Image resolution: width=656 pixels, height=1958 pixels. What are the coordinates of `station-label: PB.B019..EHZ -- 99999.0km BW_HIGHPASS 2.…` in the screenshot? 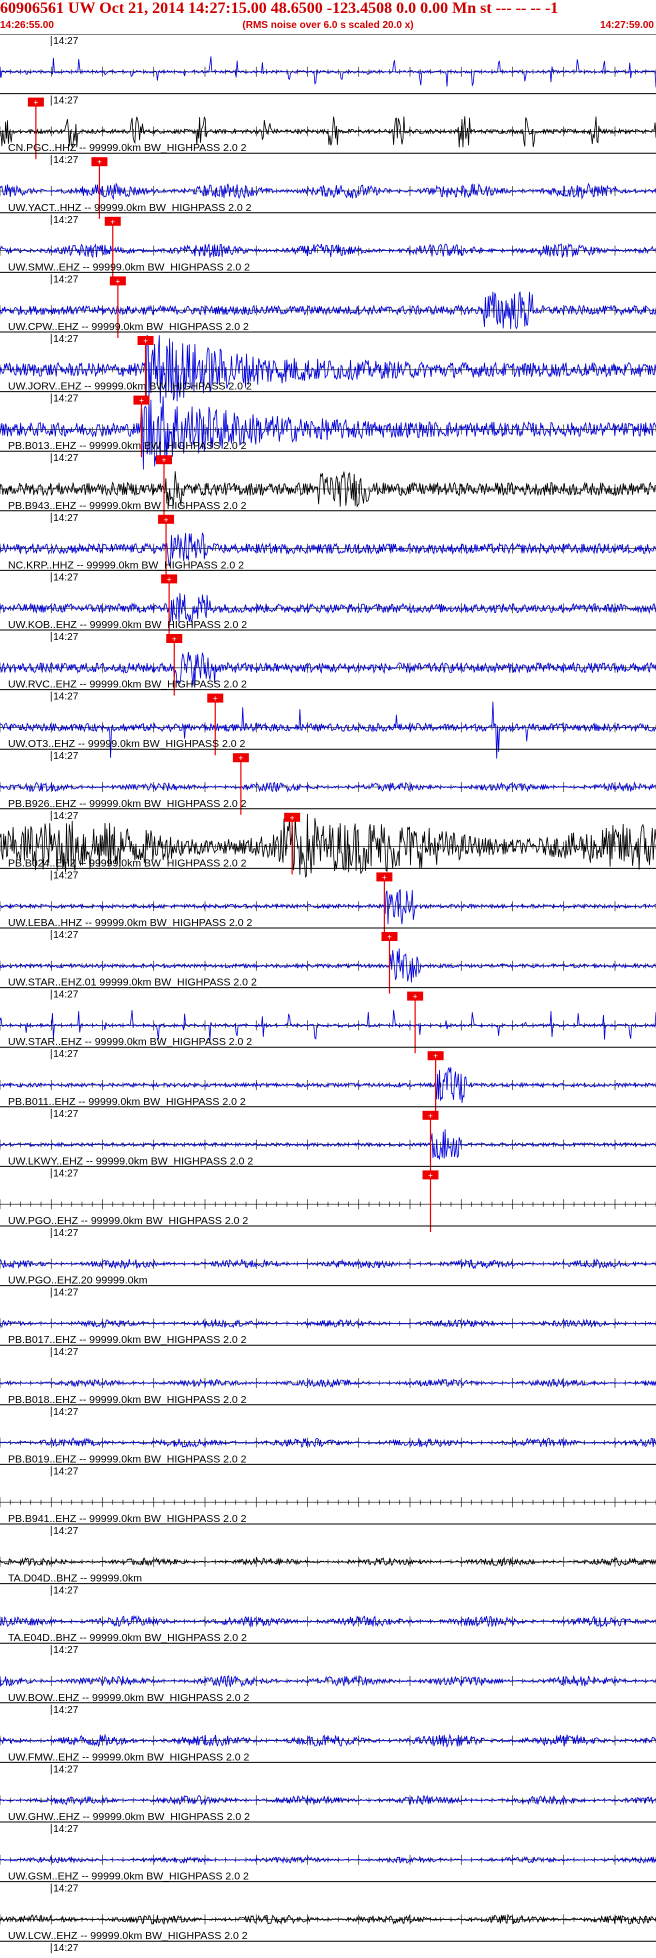 It's located at (127, 1459).